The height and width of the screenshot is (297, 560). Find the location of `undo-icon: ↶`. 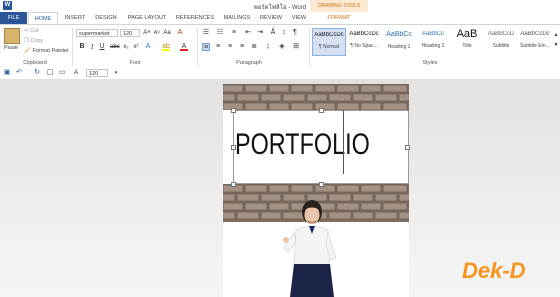

undo-icon: ↶ is located at coordinates (19, 73).